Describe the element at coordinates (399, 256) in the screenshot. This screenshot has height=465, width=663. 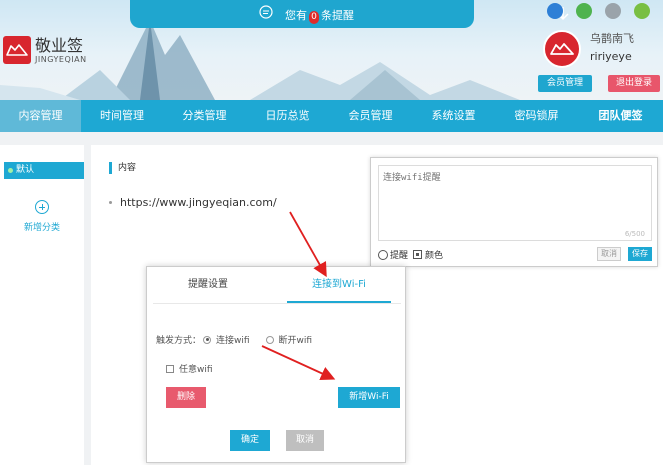
I see `remind-label: 提醒` at that location.